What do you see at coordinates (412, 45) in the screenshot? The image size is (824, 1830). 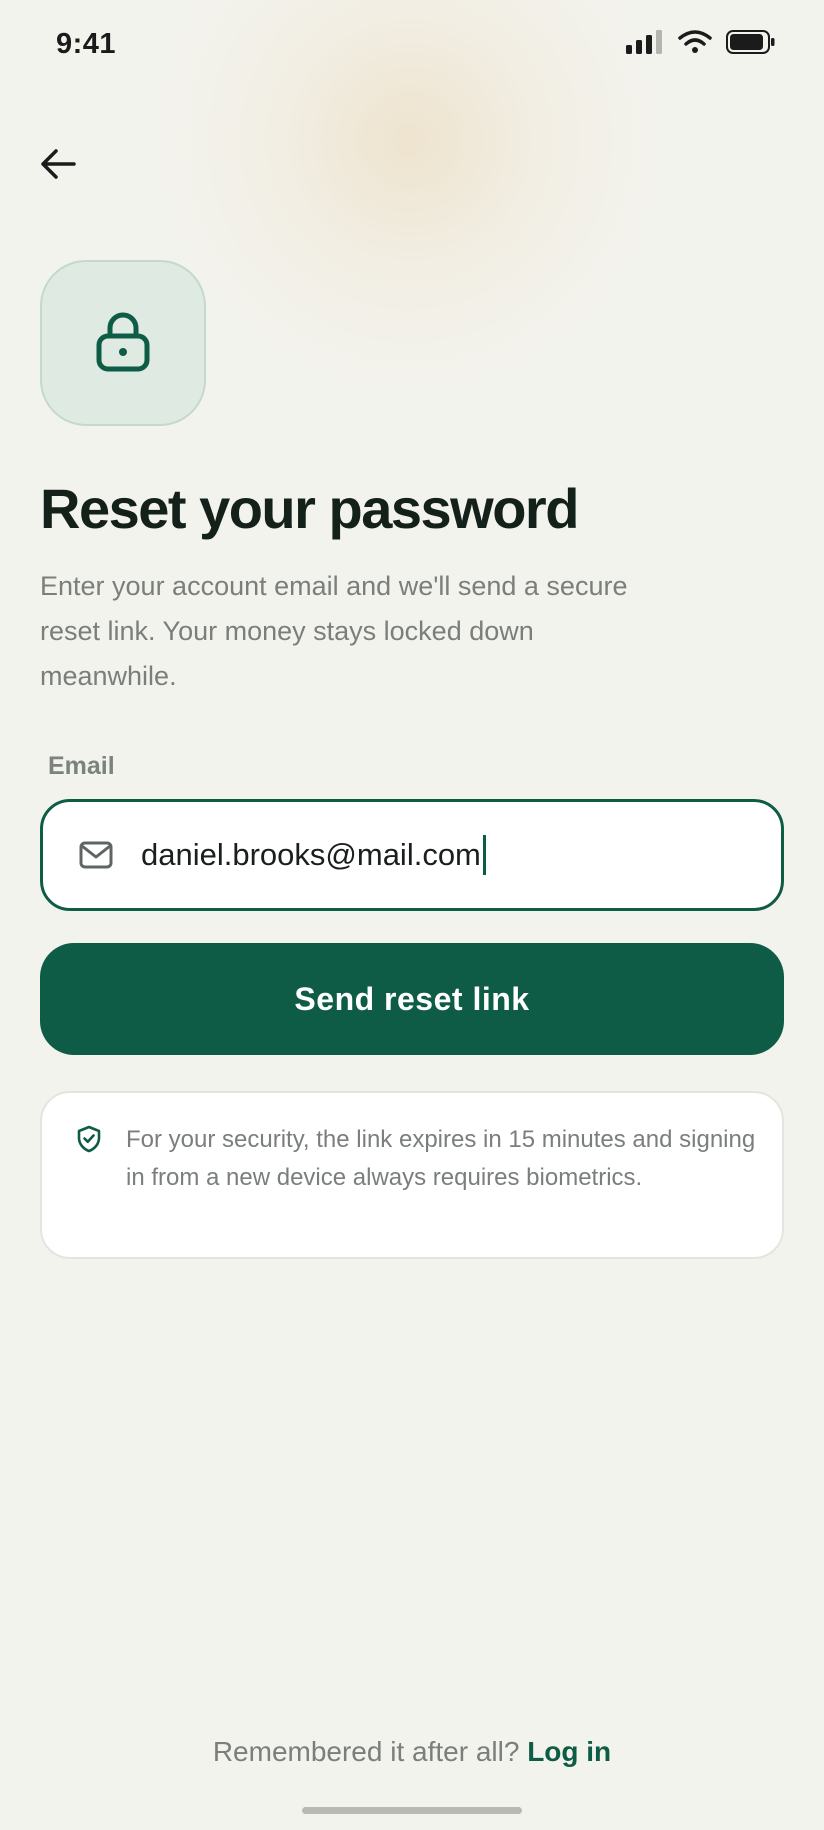 I see `status-bar: 9:41` at bounding box center [412, 45].